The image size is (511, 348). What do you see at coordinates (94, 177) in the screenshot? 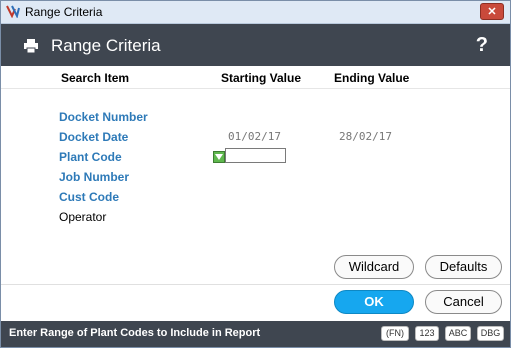
I see `label-job-number: Job Number` at bounding box center [94, 177].